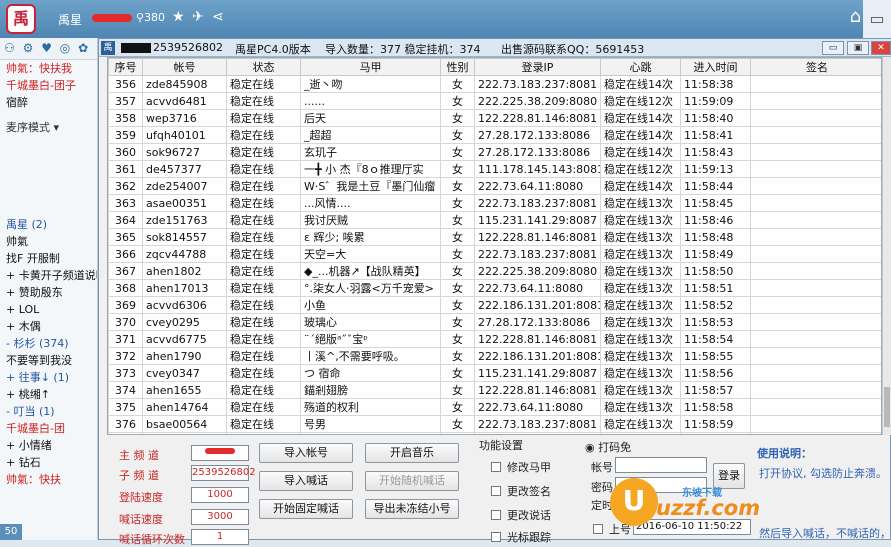 The width and height of the screenshot is (891, 547). Describe the element at coordinates (178, 17) in the screenshot. I see `star-icon: ★` at that location.